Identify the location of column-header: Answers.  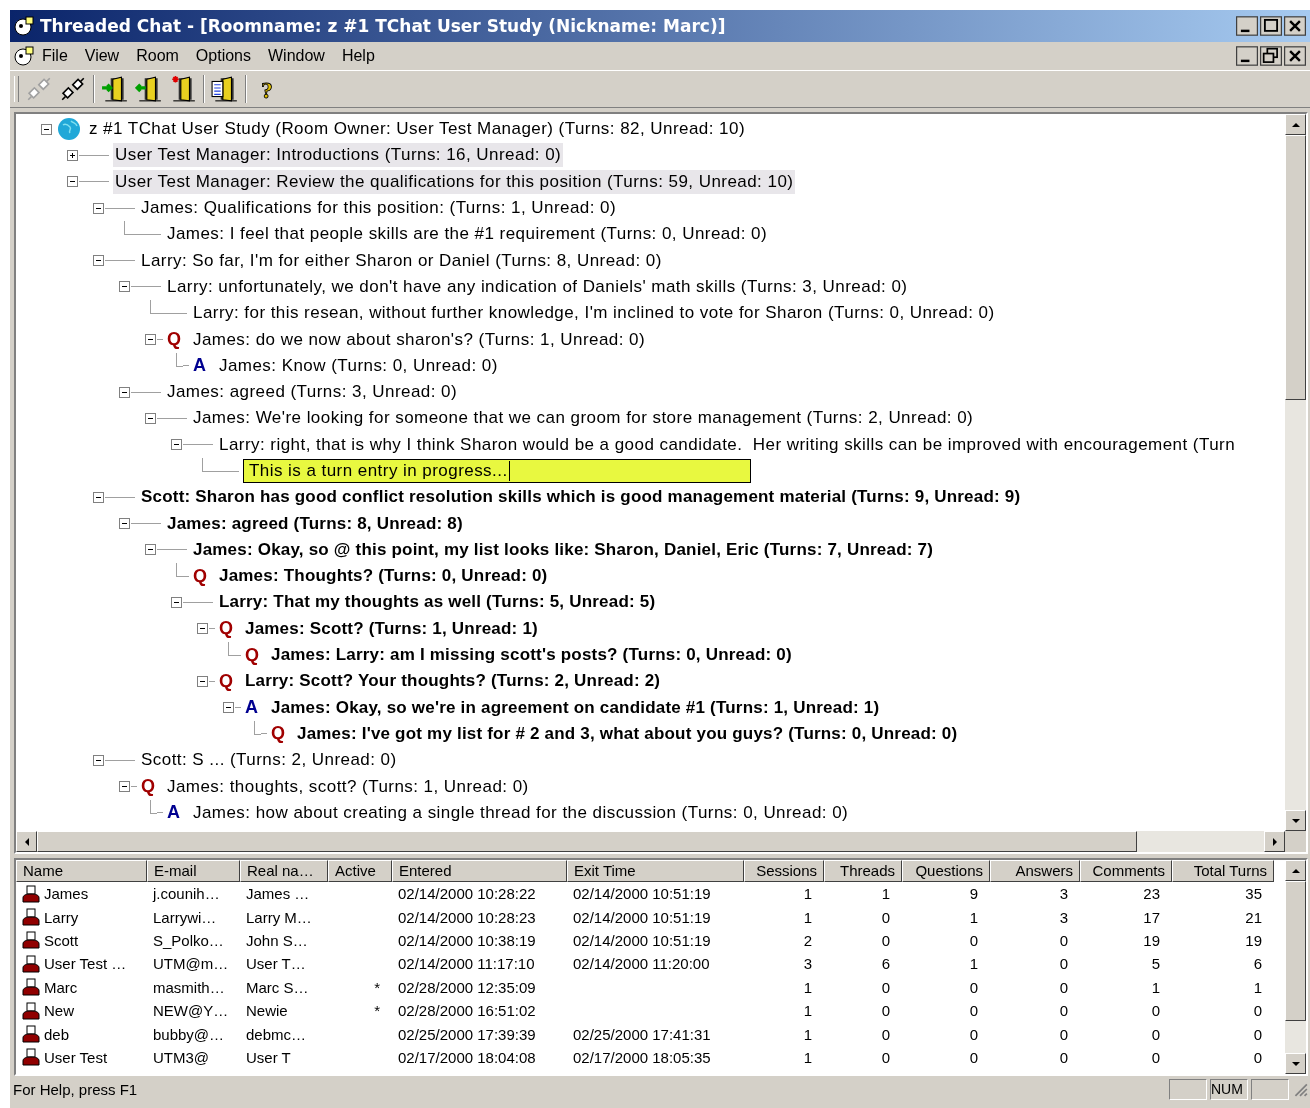
(1035, 871).